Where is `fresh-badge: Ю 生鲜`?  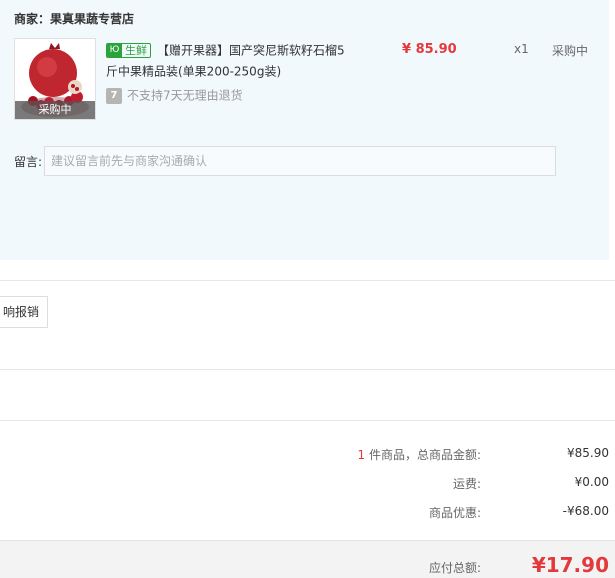
fresh-badge: Ю 生鲜 is located at coordinates (128, 50).